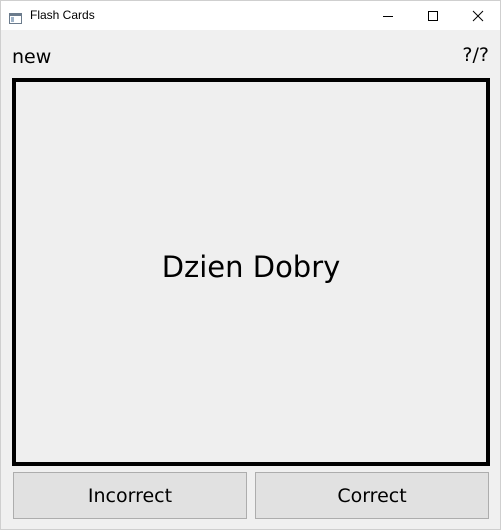  I want to click on card-status-label: new, so click(32, 57).